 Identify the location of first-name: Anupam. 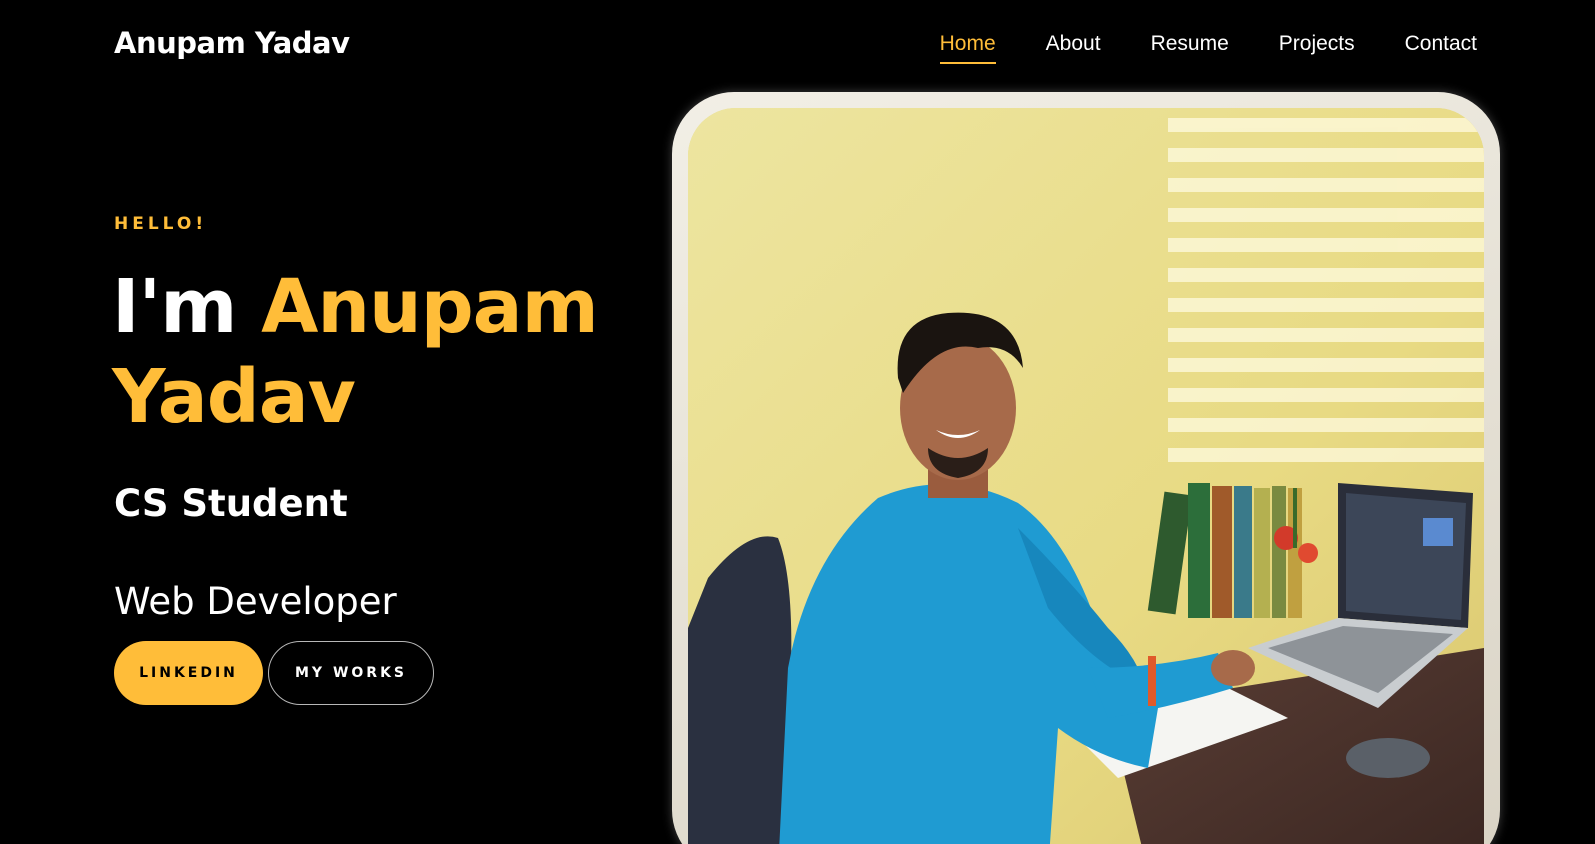
(430, 307).